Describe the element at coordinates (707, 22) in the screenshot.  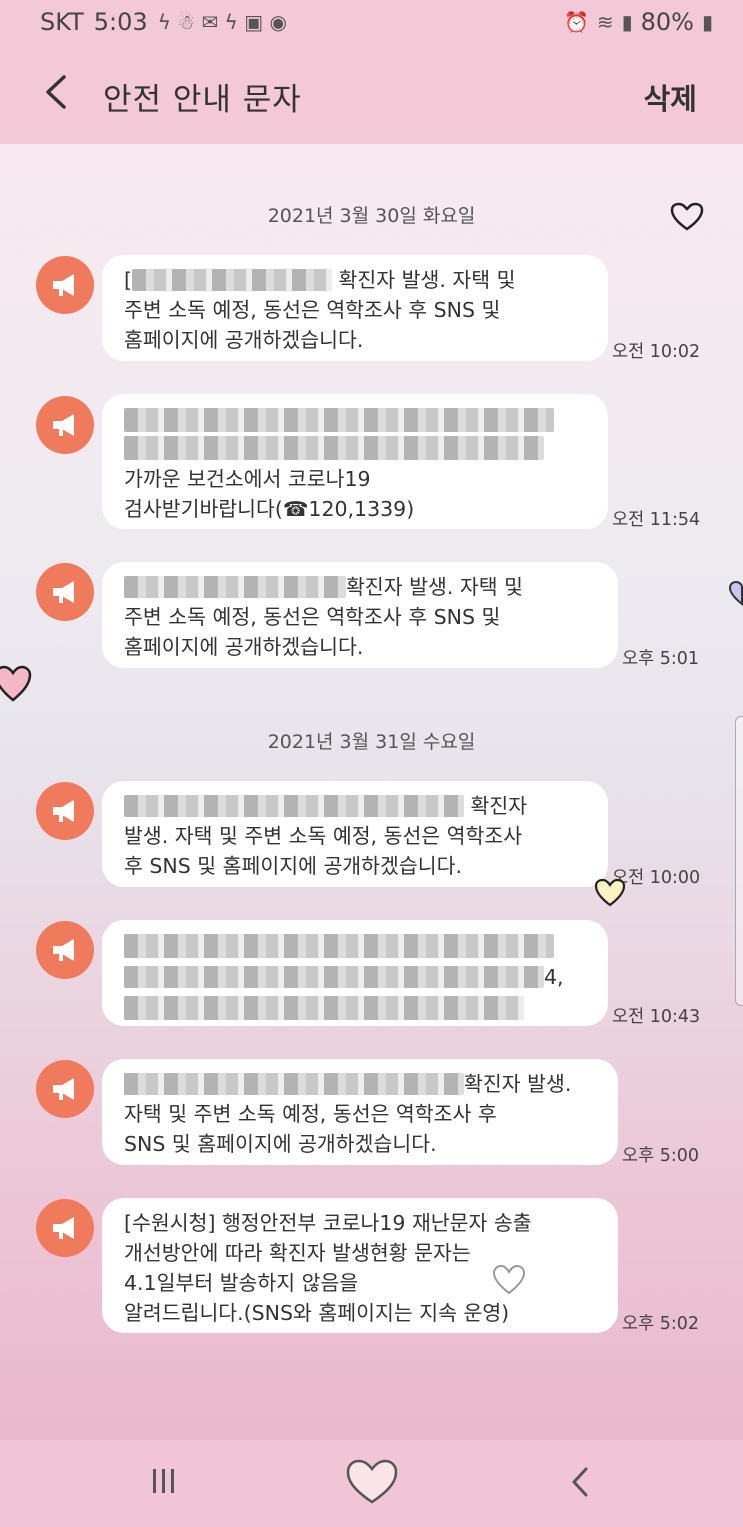
I see `battery-icon: ▮` at that location.